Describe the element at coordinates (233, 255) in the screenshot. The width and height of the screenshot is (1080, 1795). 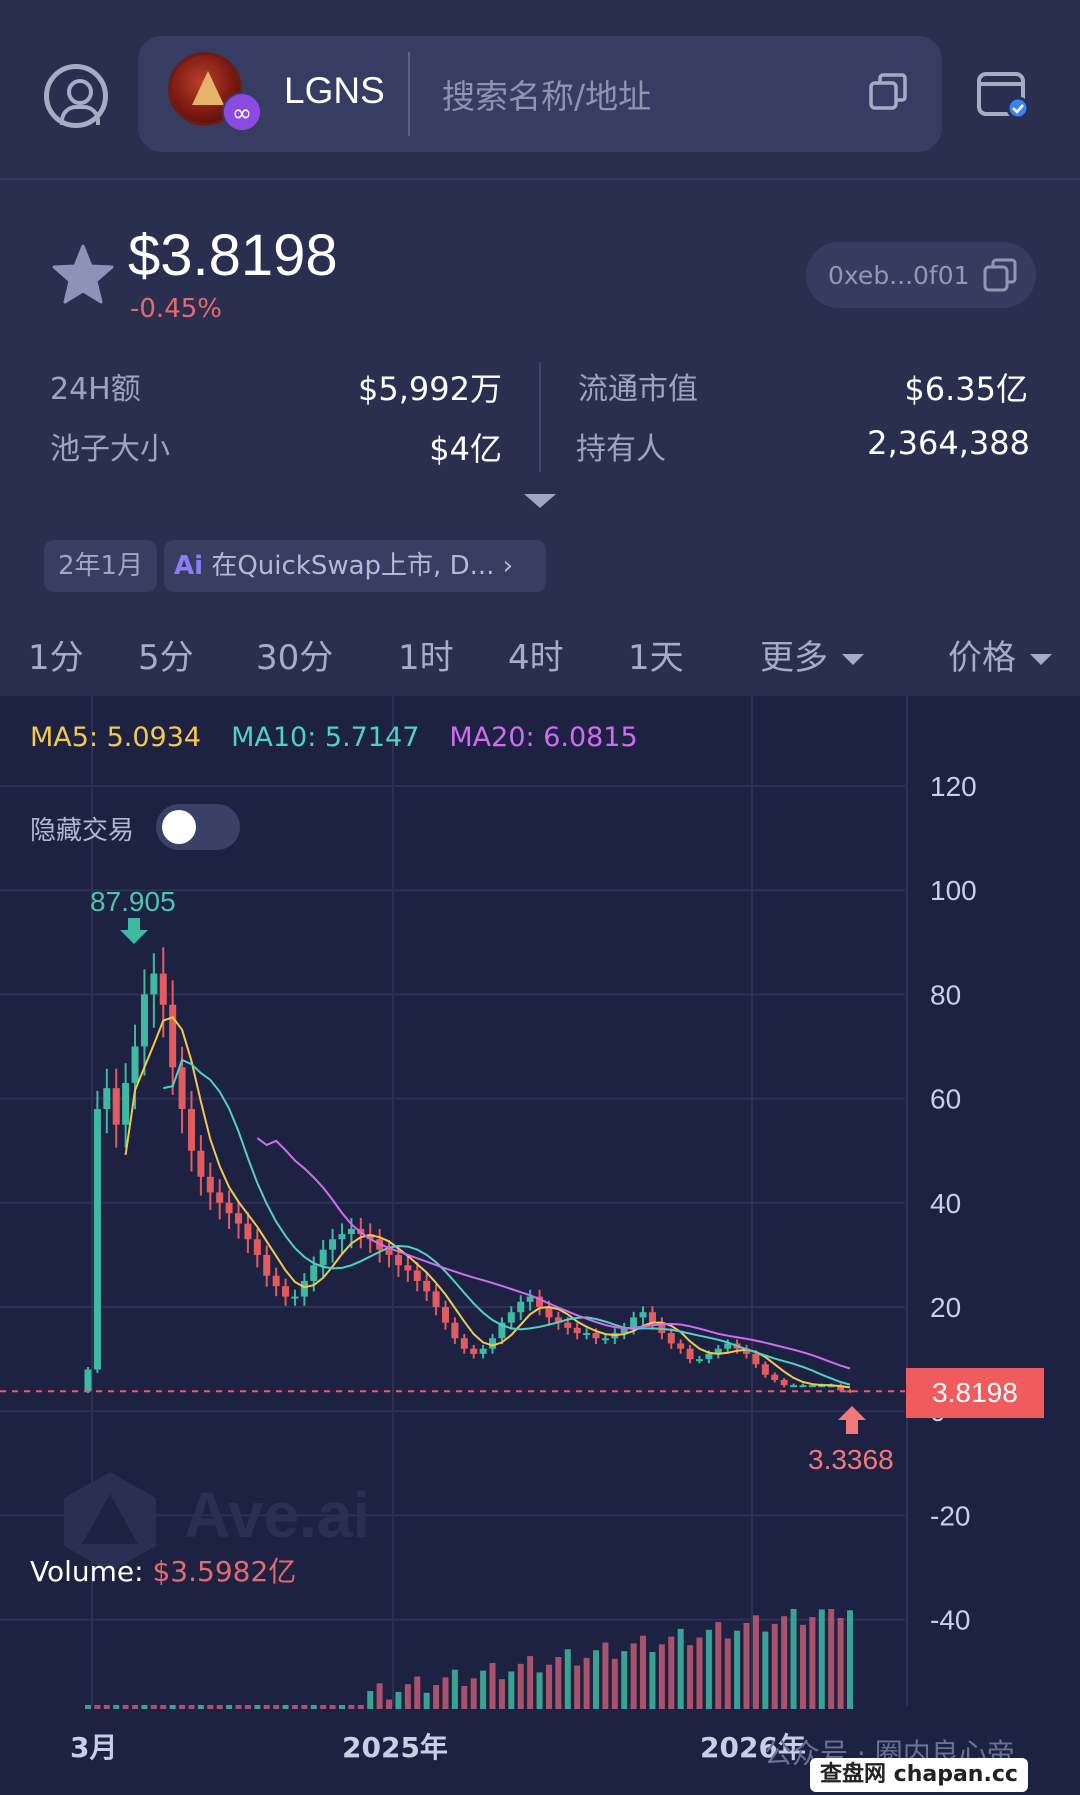
I see `current-price: $3.8198` at that location.